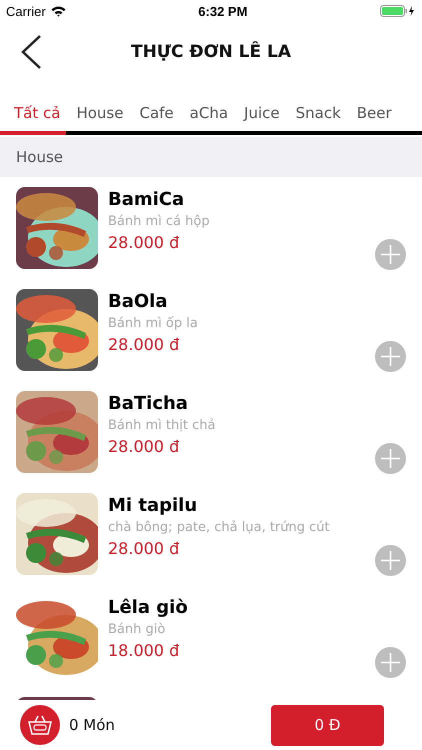 The width and height of the screenshot is (422, 750). I want to click on category-tab: Beer, so click(374, 117).